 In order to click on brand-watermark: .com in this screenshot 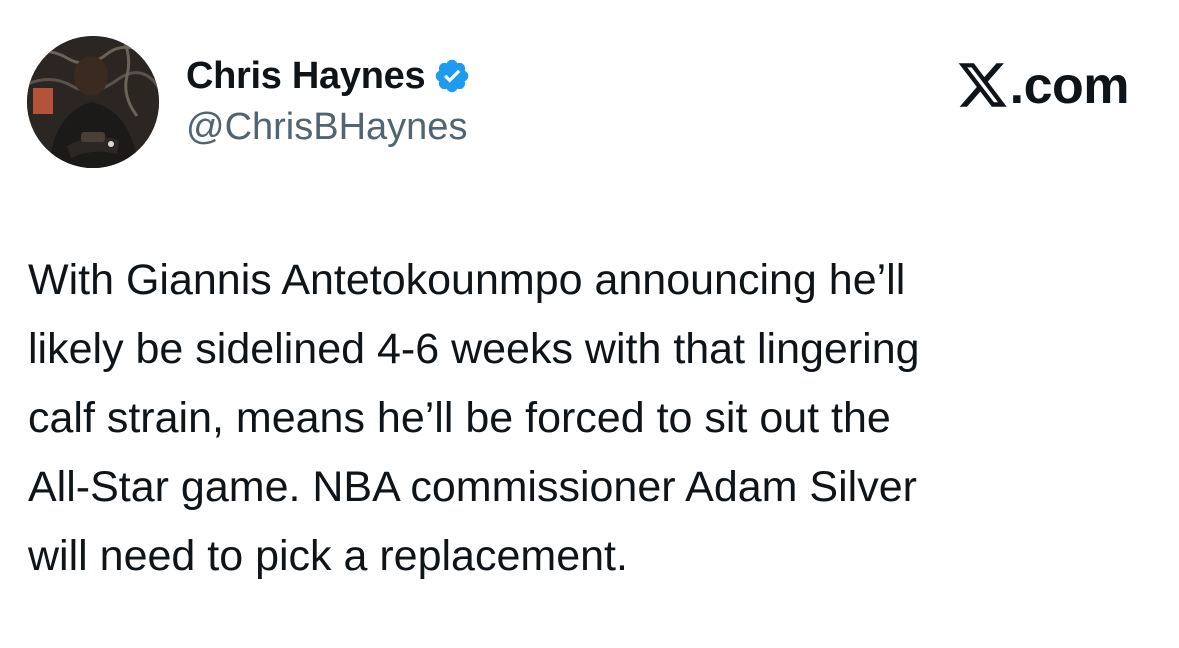, I will do `click(1043, 86)`.